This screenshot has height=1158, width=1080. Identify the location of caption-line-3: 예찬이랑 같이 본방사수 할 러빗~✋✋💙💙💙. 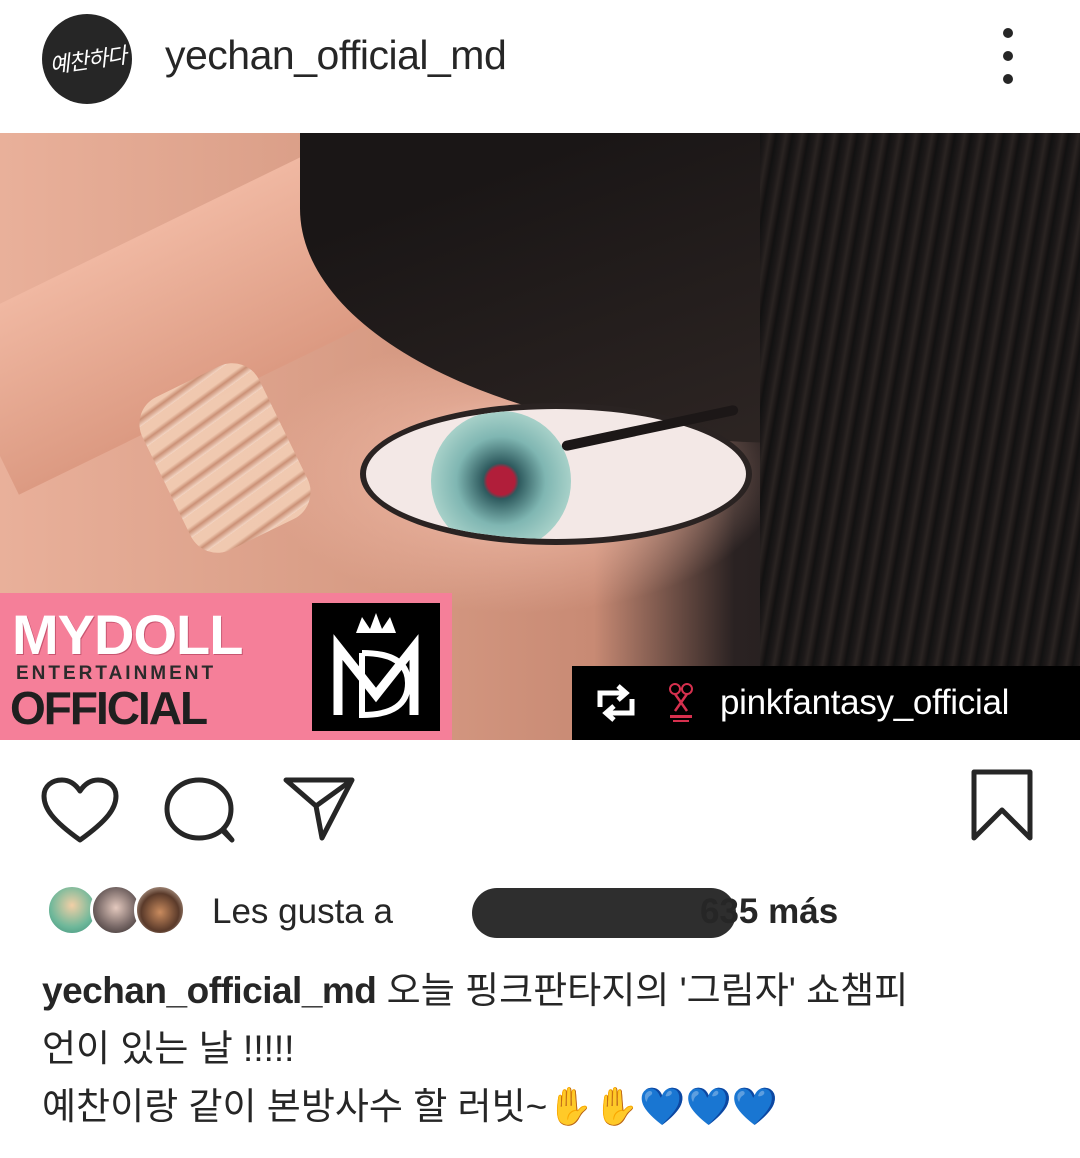
(542, 1107).